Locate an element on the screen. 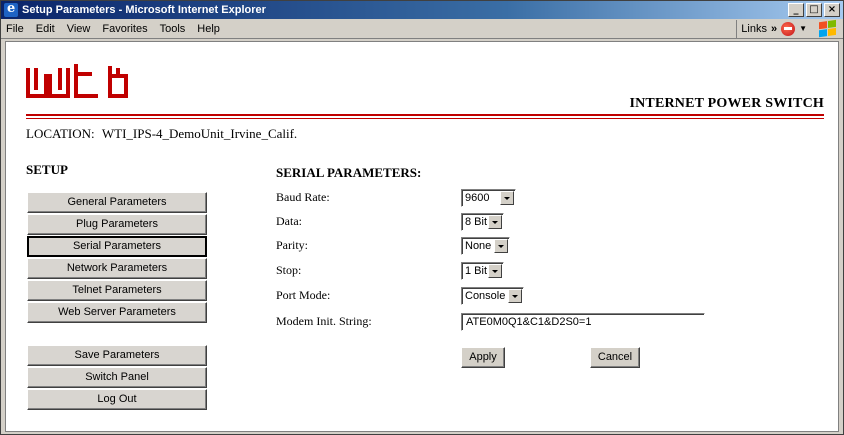 This screenshot has height=435, width=844. stop-value: 1 Bit is located at coordinates (476, 271).